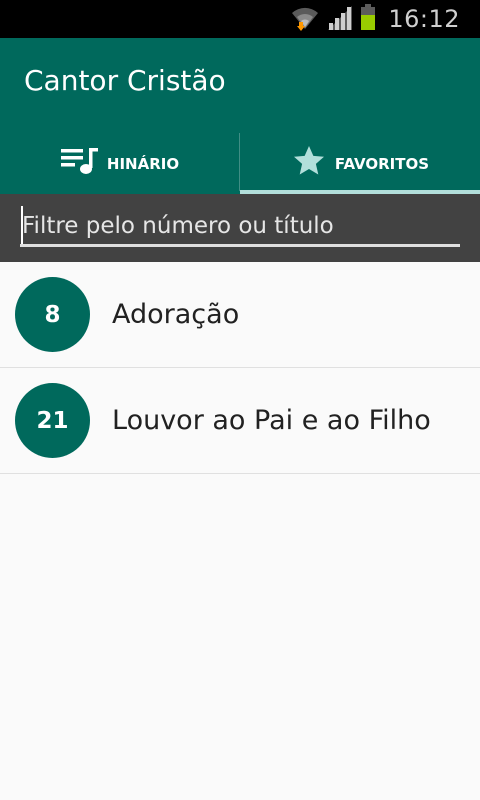  I want to click on text-cursor, so click(22, 225).